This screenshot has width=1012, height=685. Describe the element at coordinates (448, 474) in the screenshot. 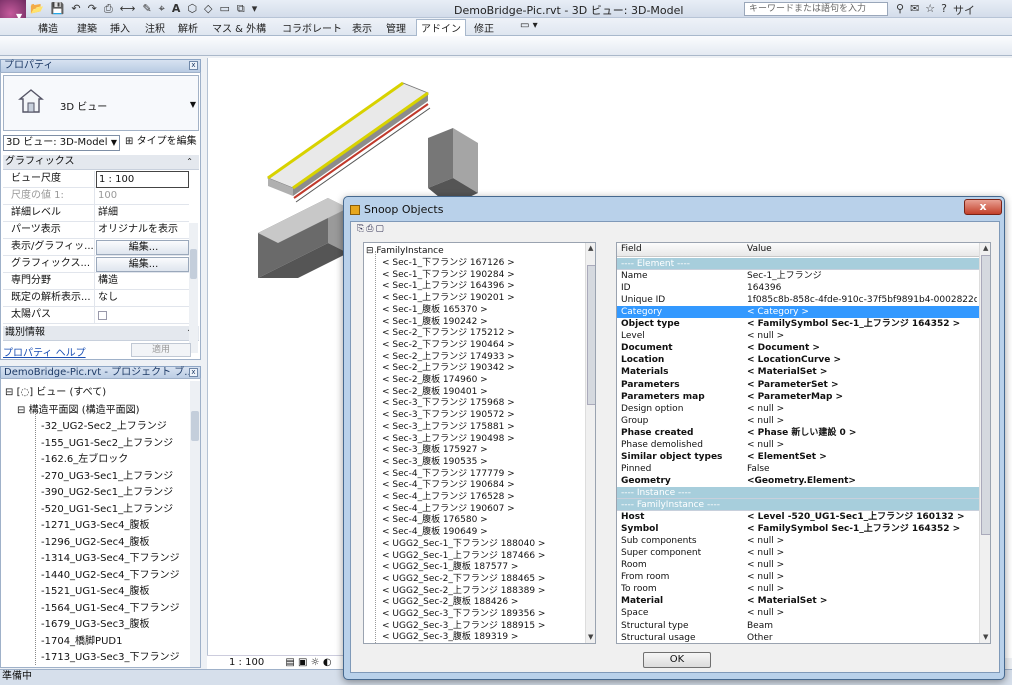

I see `tree-item: < Sec-4_下フランジ 177779 >` at that location.